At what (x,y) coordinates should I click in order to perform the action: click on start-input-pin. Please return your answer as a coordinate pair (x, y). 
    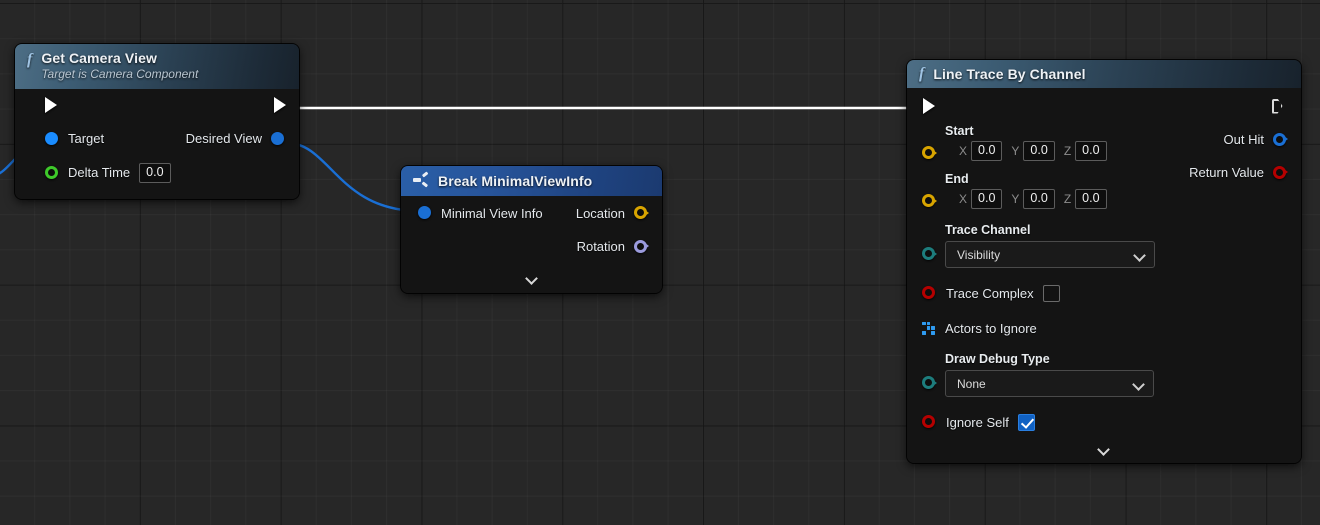
    Looking at the image, I should click on (929, 153).